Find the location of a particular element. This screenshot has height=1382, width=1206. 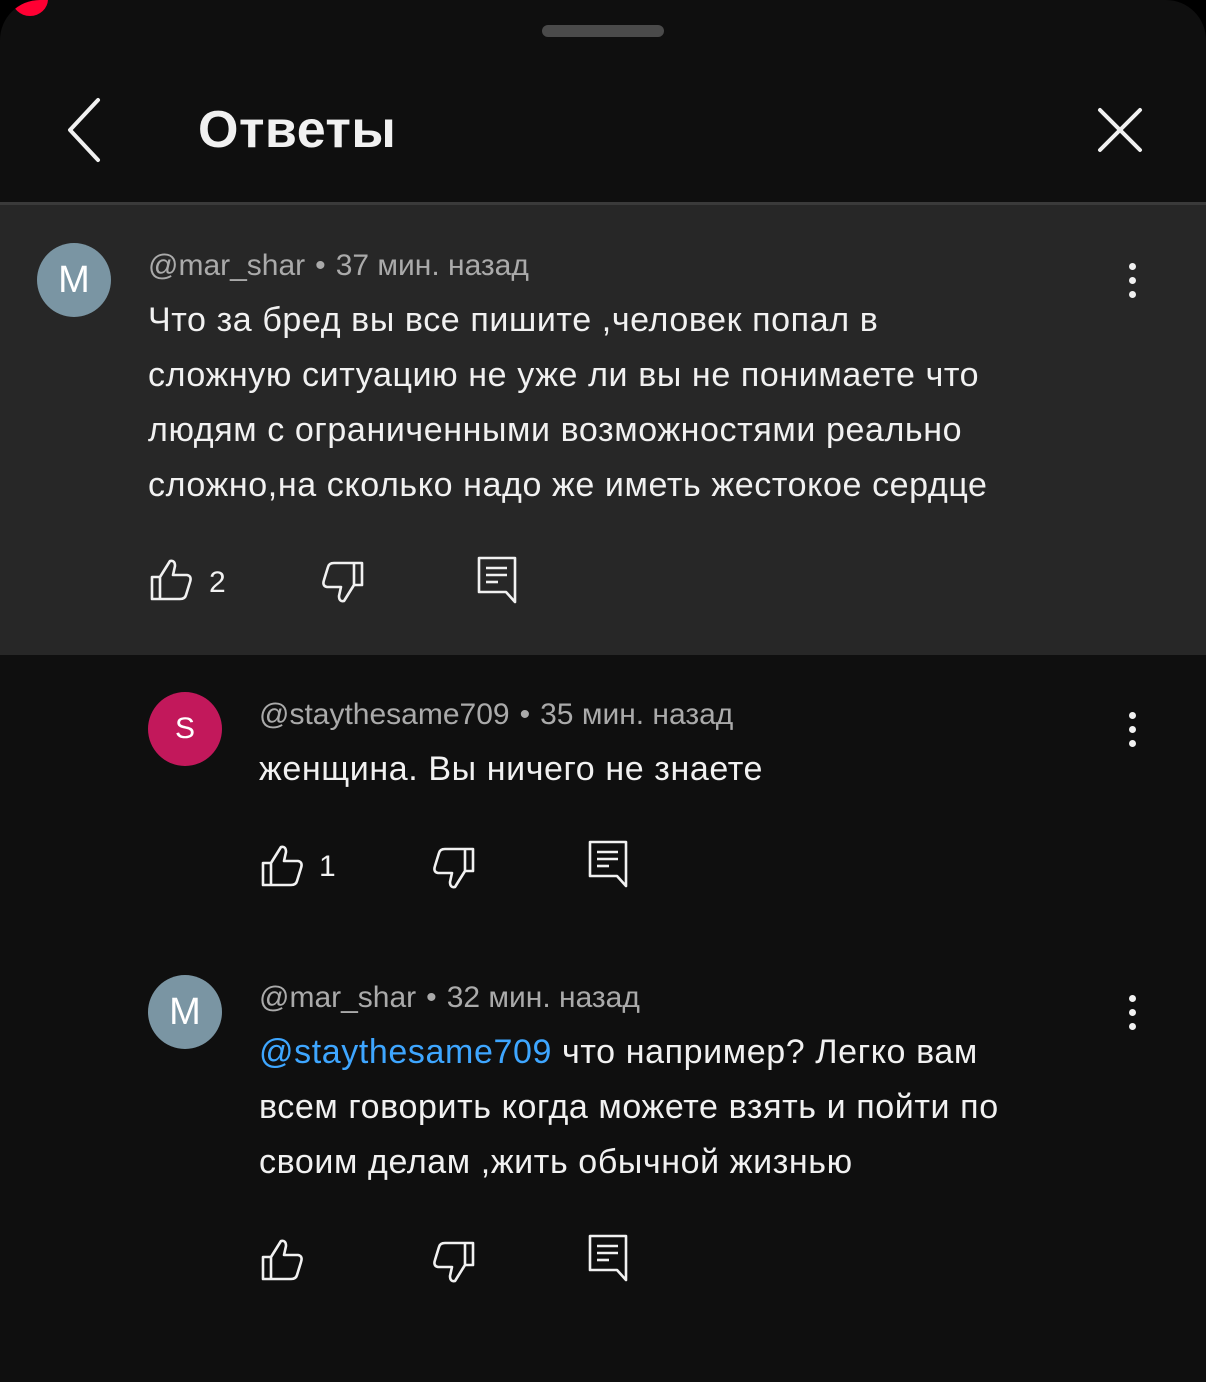

like-count: 2 is located at coordinates (217, 582).